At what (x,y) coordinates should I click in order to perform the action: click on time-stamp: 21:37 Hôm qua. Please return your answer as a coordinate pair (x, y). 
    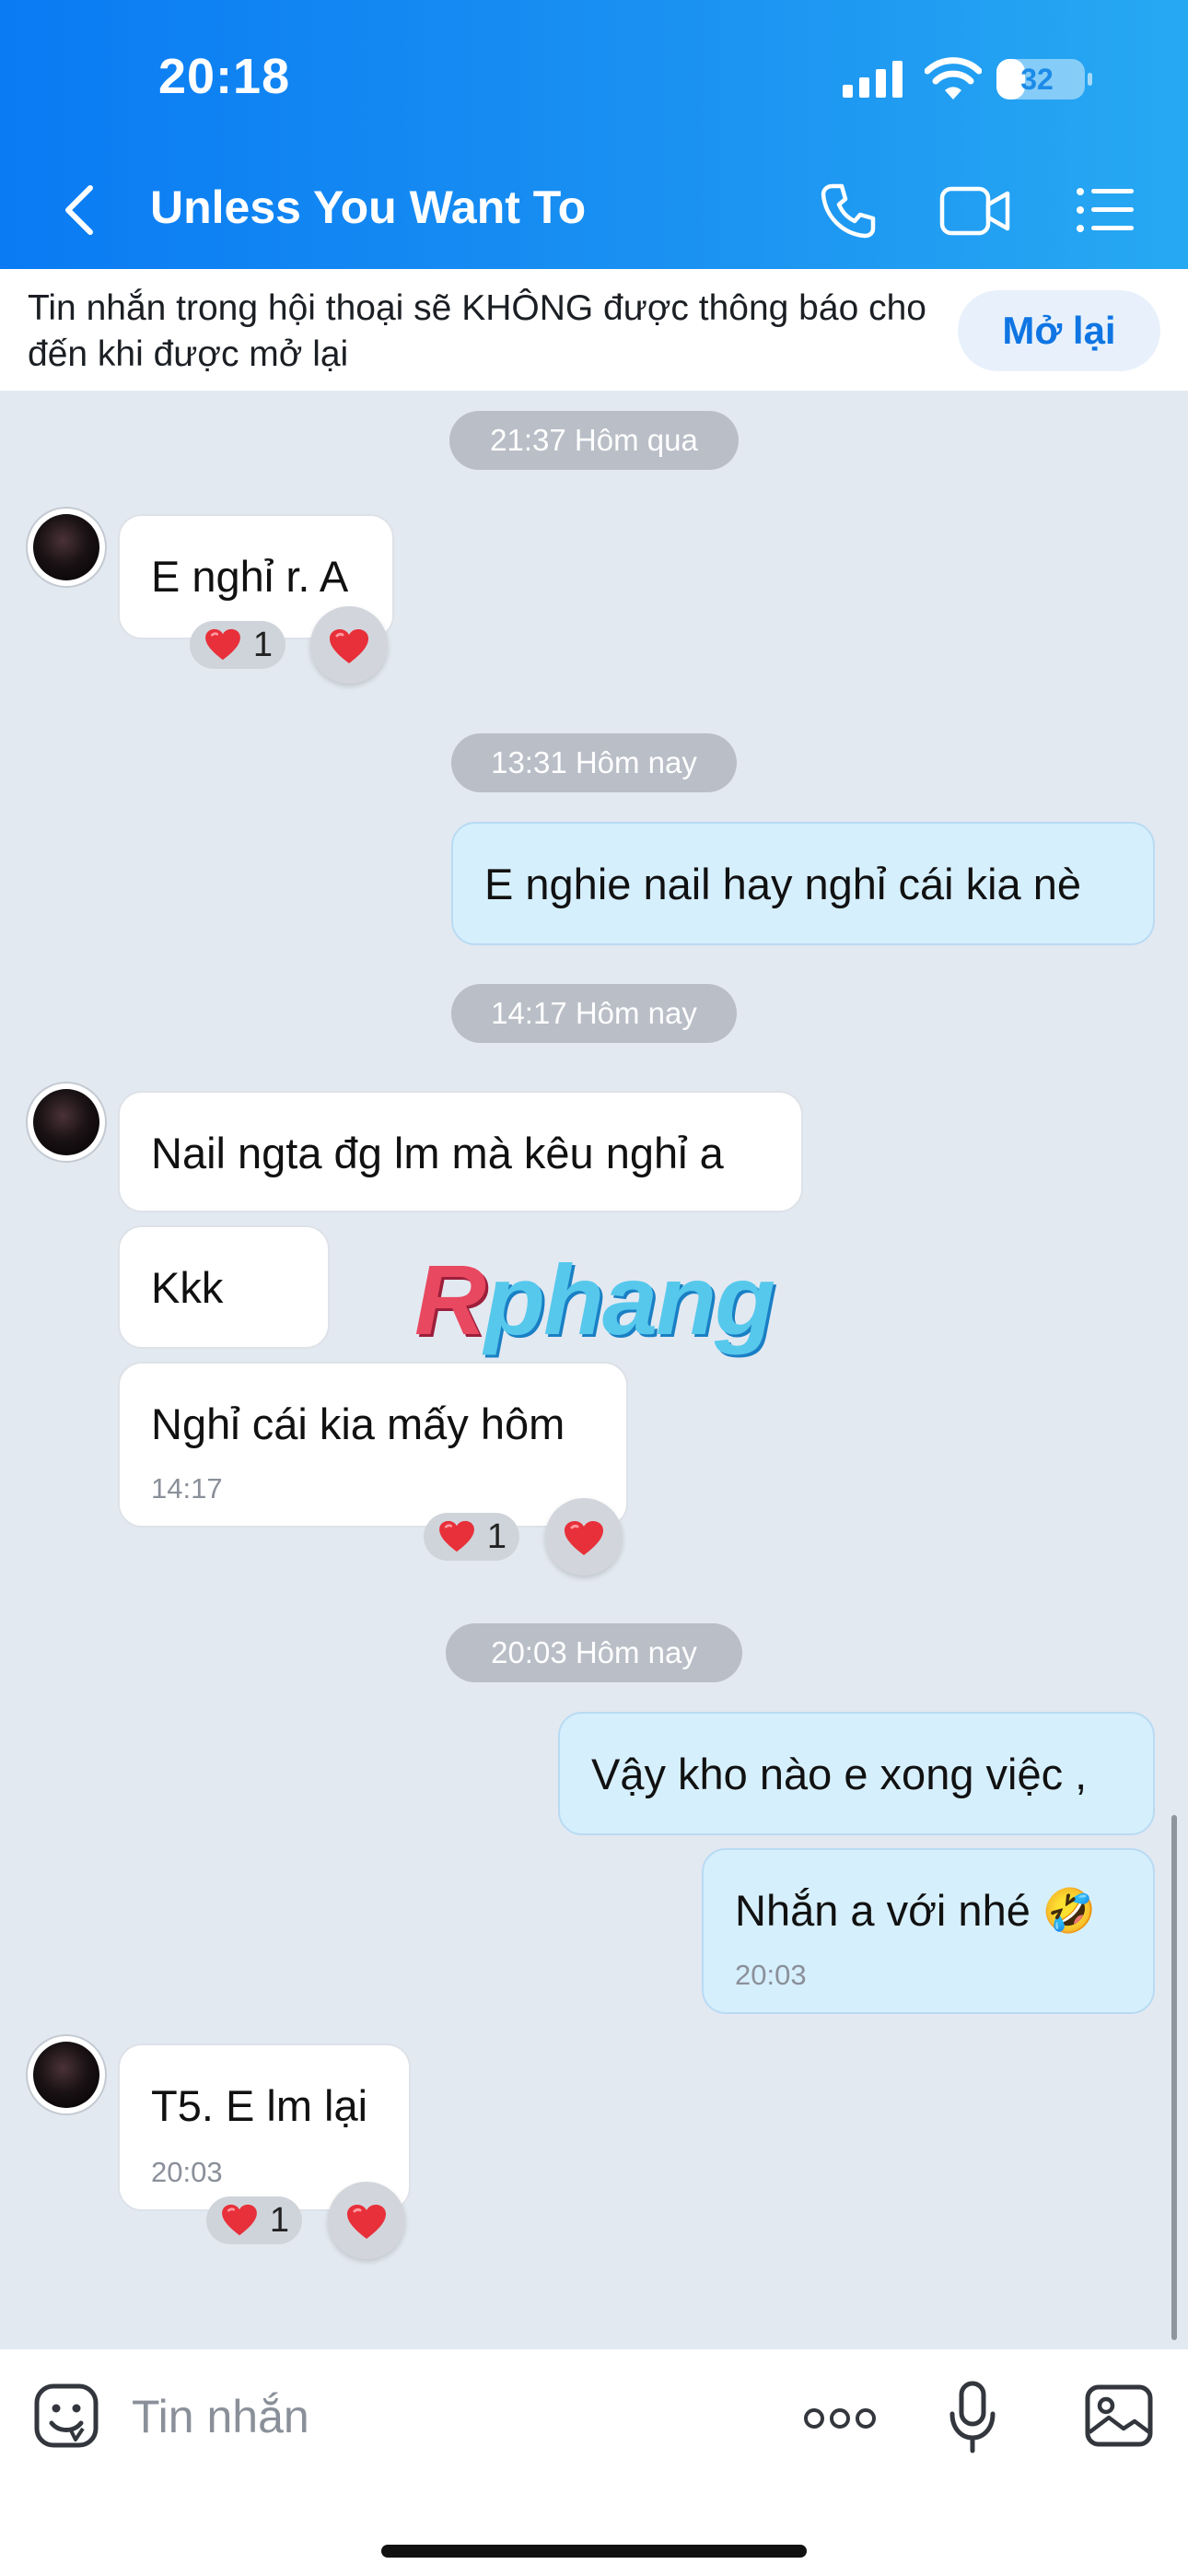
    Looking at the image, I should click on (594, 440).